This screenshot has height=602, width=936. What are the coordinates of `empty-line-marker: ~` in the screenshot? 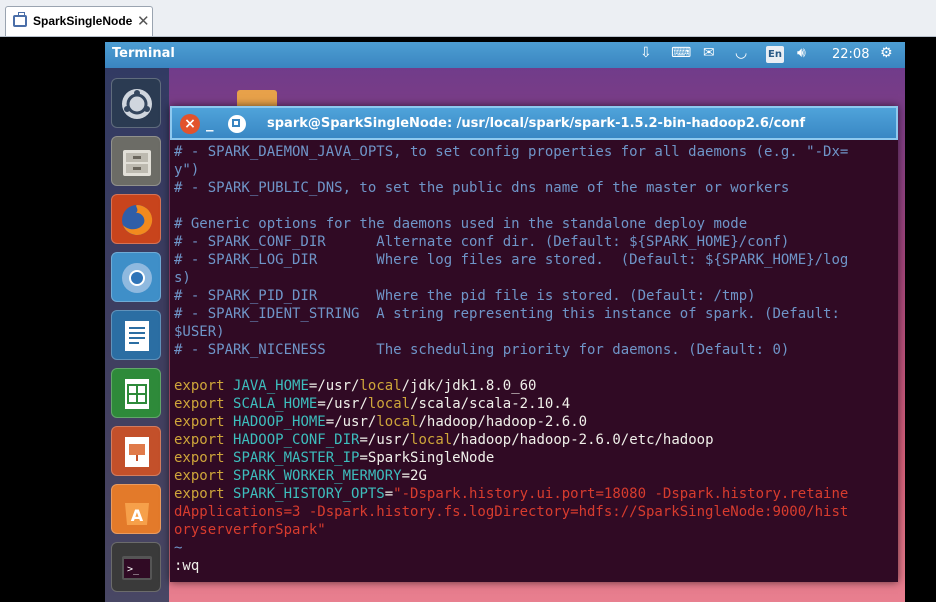 It's located at (178, 548).